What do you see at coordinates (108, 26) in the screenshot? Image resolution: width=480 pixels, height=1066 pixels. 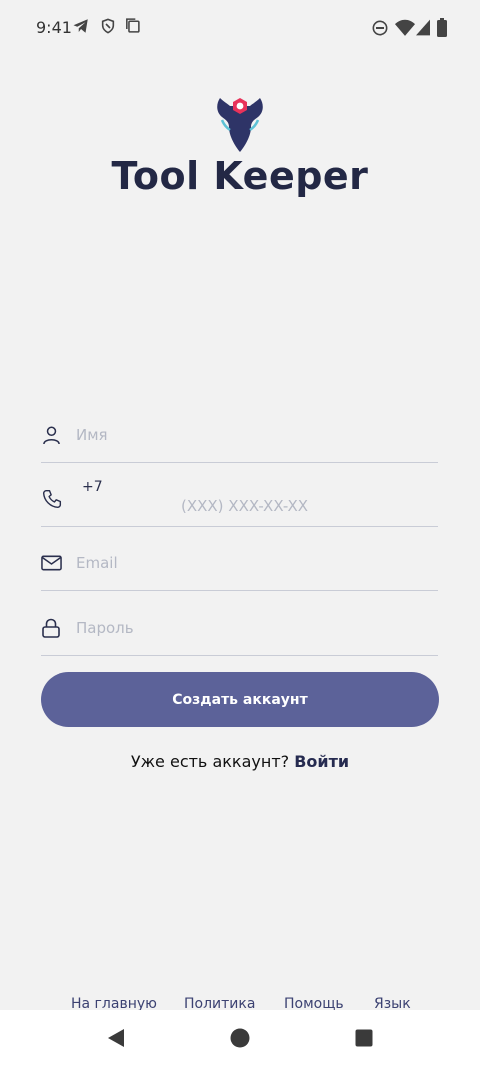 I see `vpn-shield-icon` at bounding box center [108, 26].